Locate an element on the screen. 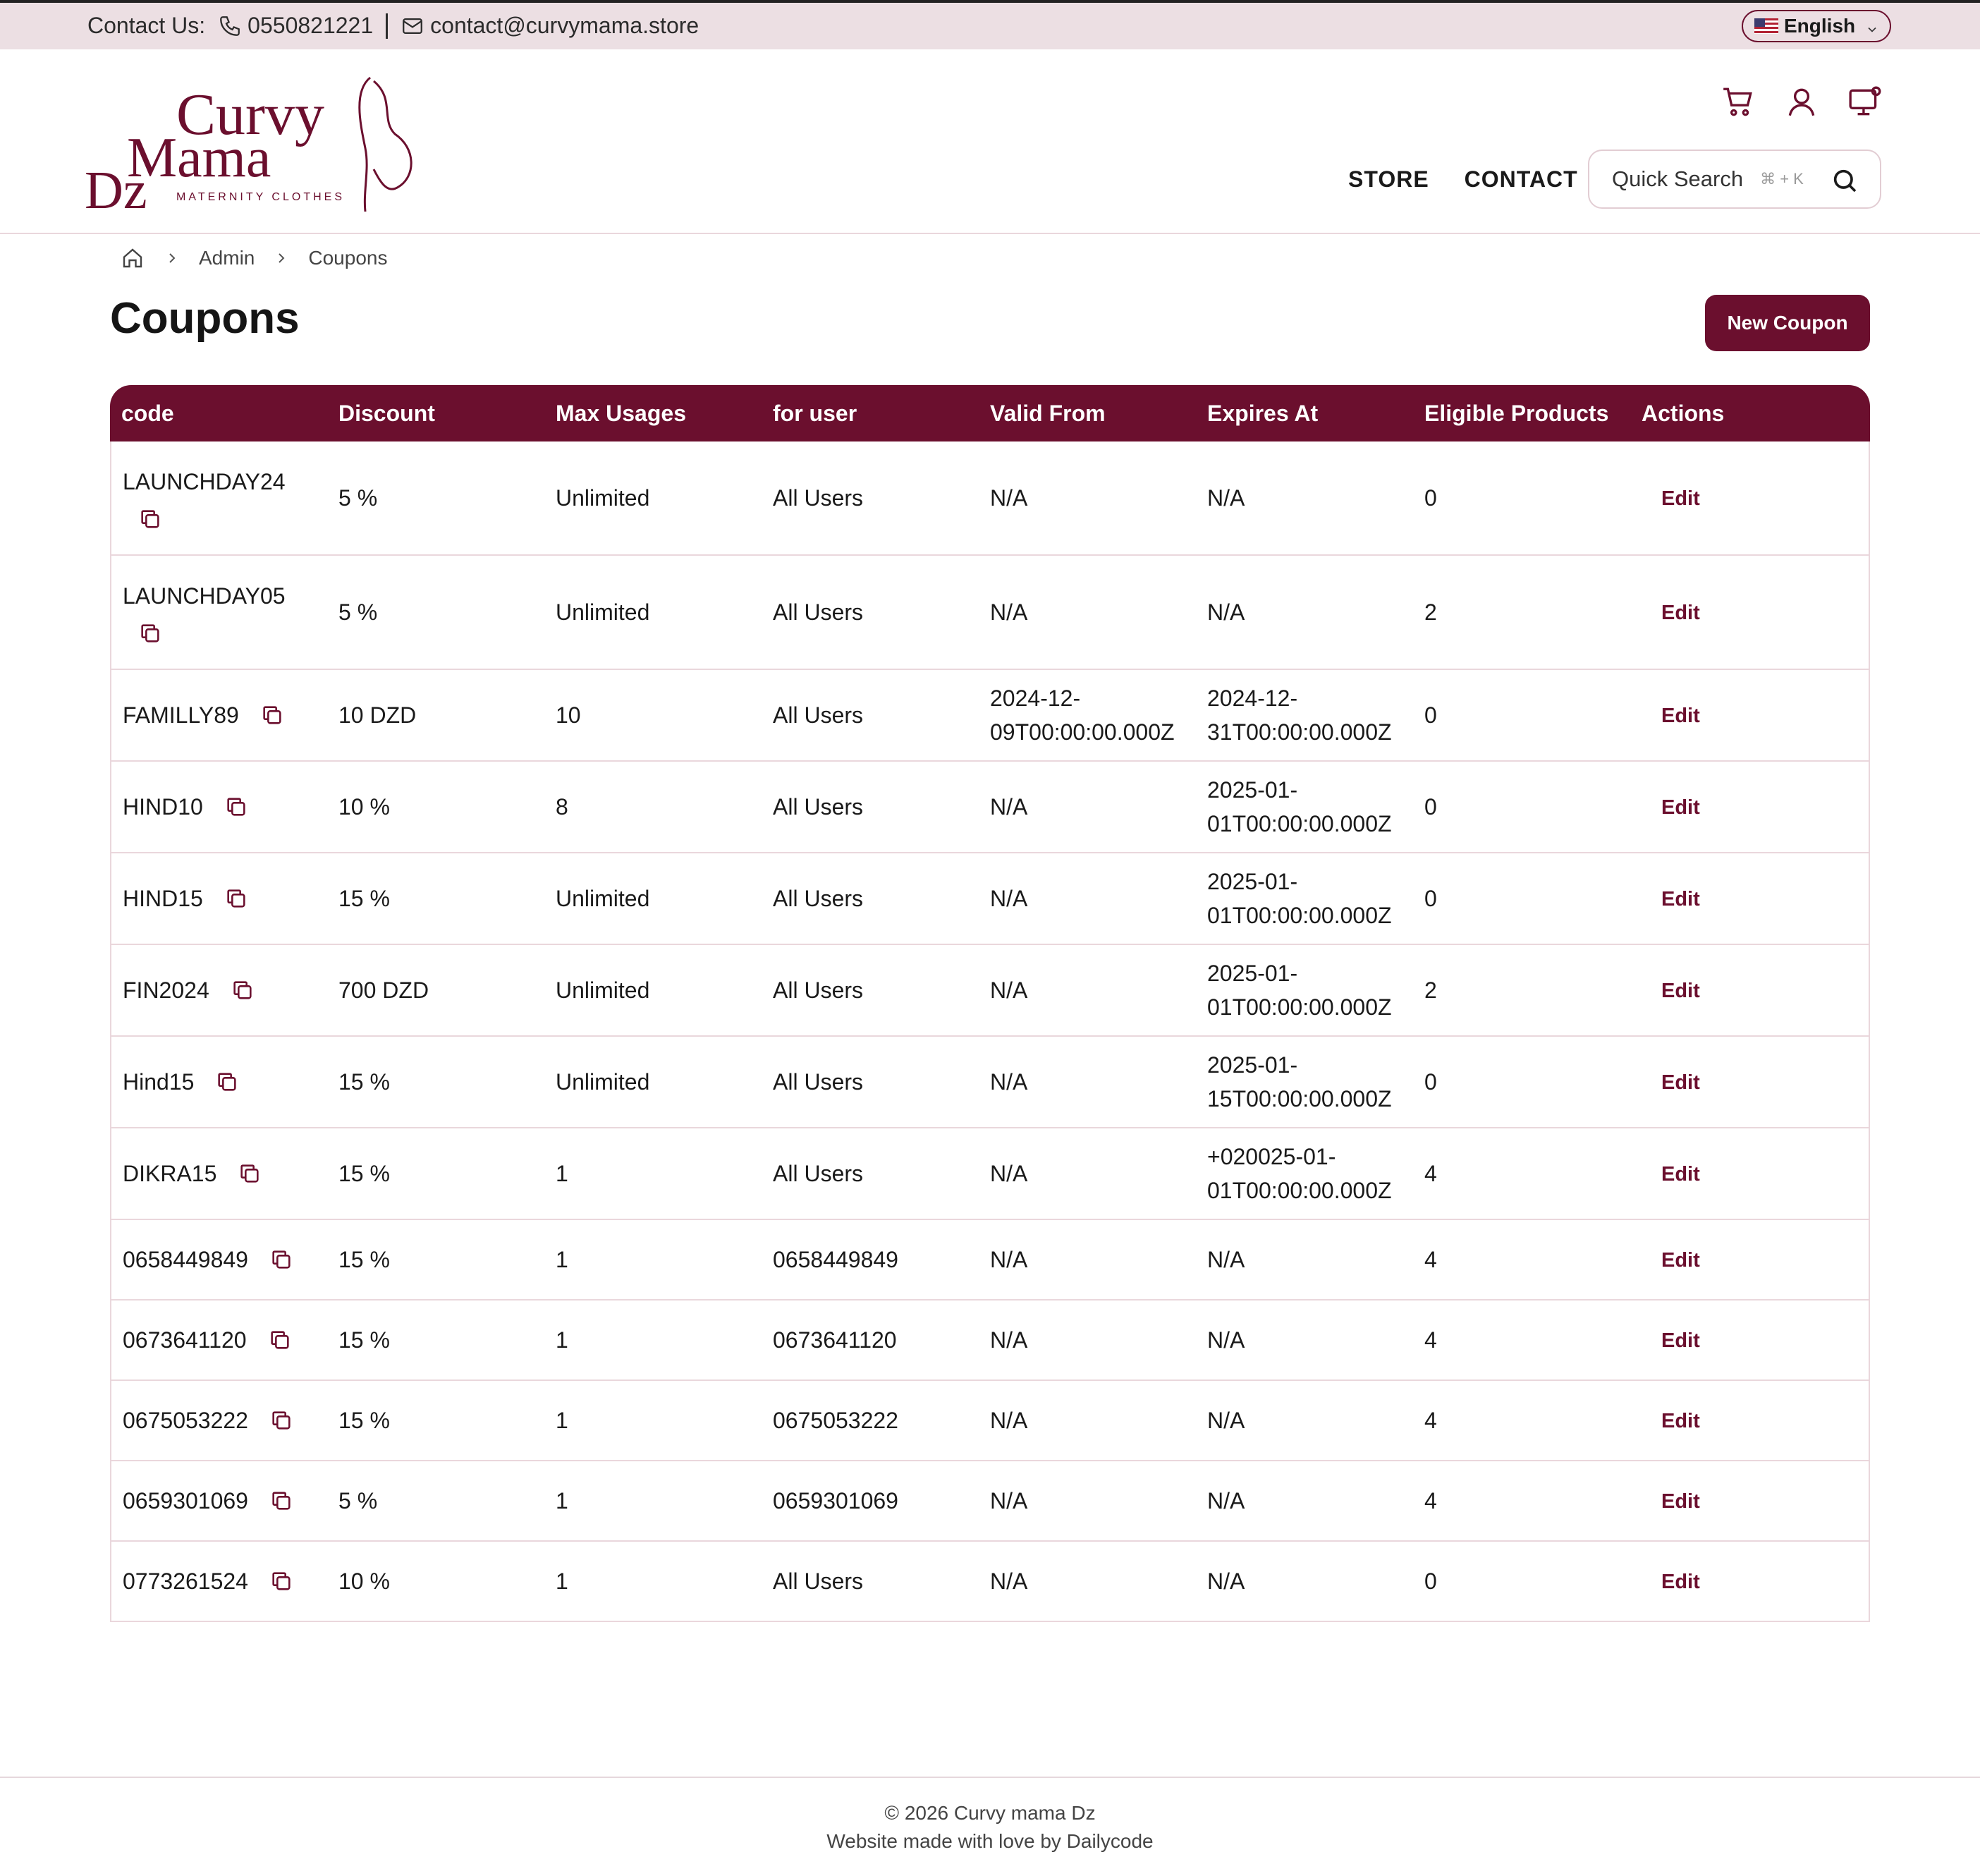  cell-expires-at: 2025-01- 15T00:00:00.000Z is located at coordinates (1304, 1082).